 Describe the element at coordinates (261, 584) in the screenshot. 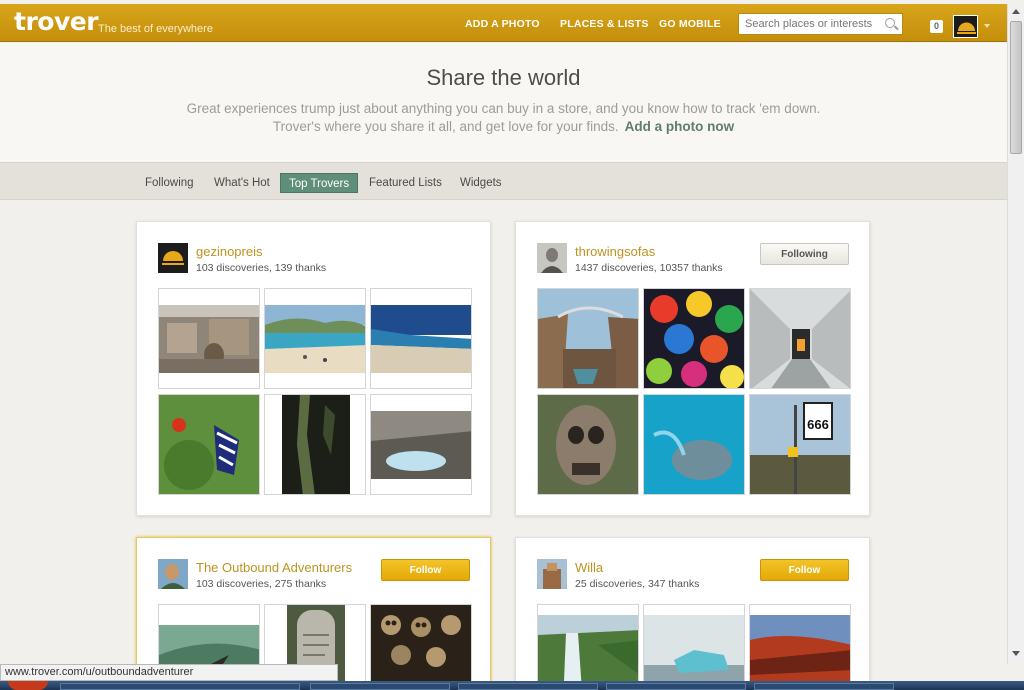

I see `user-stats: 103 discoveries, 275 thanks` at that location.